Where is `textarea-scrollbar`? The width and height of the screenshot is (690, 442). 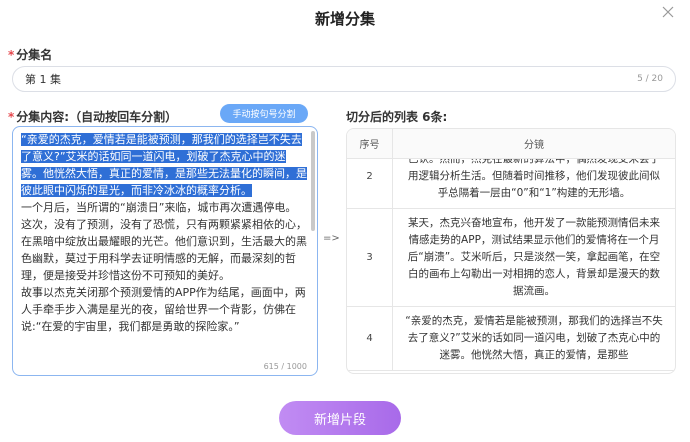
textarea-scrollbar is located at coordinates (313, 181).